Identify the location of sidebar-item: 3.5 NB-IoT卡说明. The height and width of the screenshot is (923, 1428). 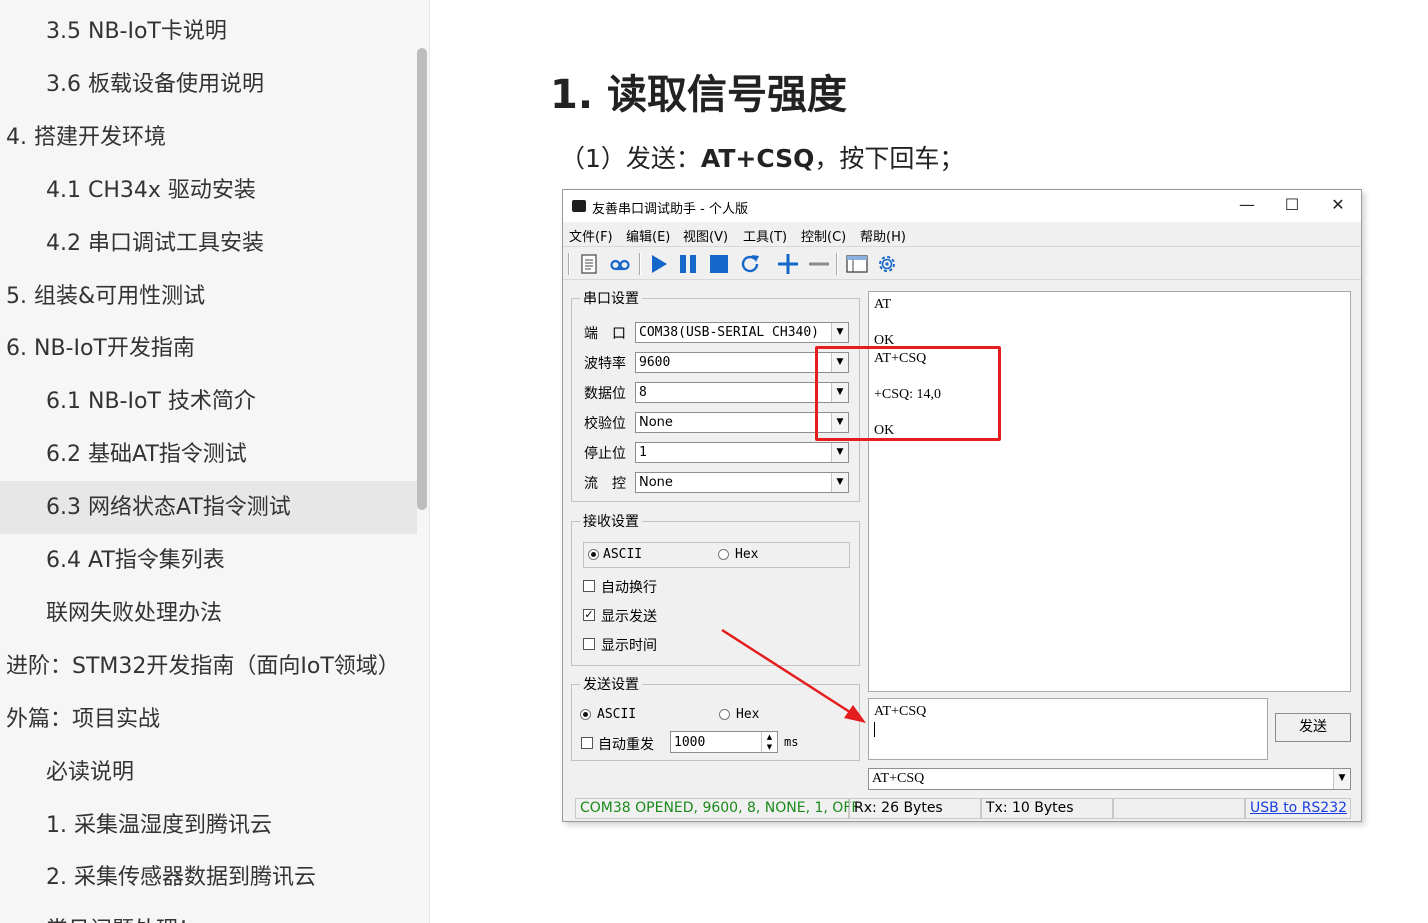
(208, 31).